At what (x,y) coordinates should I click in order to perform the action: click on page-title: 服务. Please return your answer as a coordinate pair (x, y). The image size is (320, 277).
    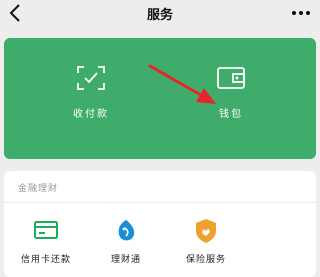
    Looking at the image, I should click on (159, 15).